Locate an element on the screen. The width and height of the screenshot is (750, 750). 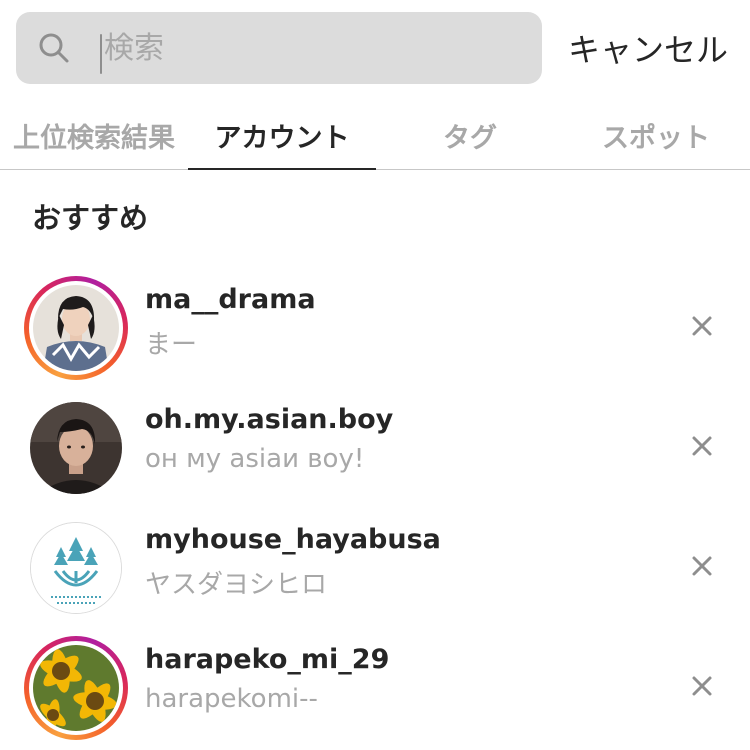
search-tabs: 上位検索結果 アカウント タグ スポット is located at coordinates (375, 135).